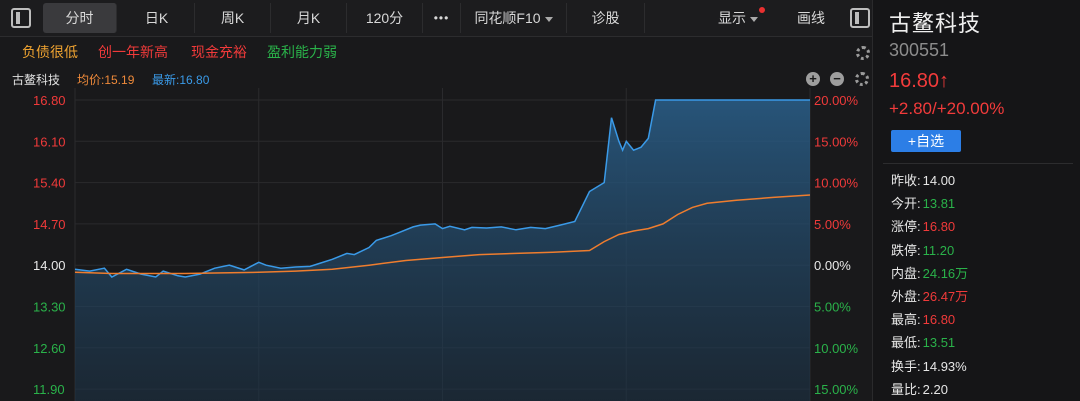 Image resolution: width=1080 pixels, height=401 pixels. Describe the element at coordinates (935, 23) in the screenshot. I see `stock-name: 古鳌科技` at that location.